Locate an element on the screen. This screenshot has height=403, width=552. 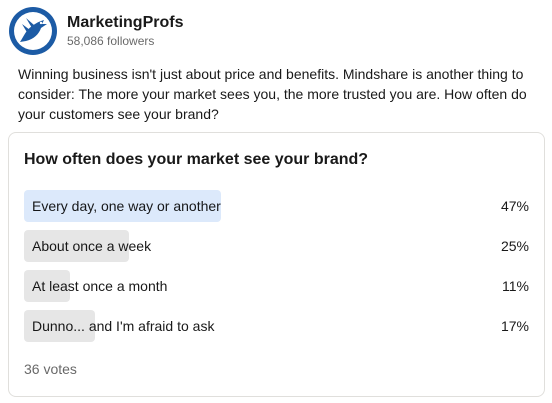
poll-option-label: About once a week is located at coordinates (92, 246).